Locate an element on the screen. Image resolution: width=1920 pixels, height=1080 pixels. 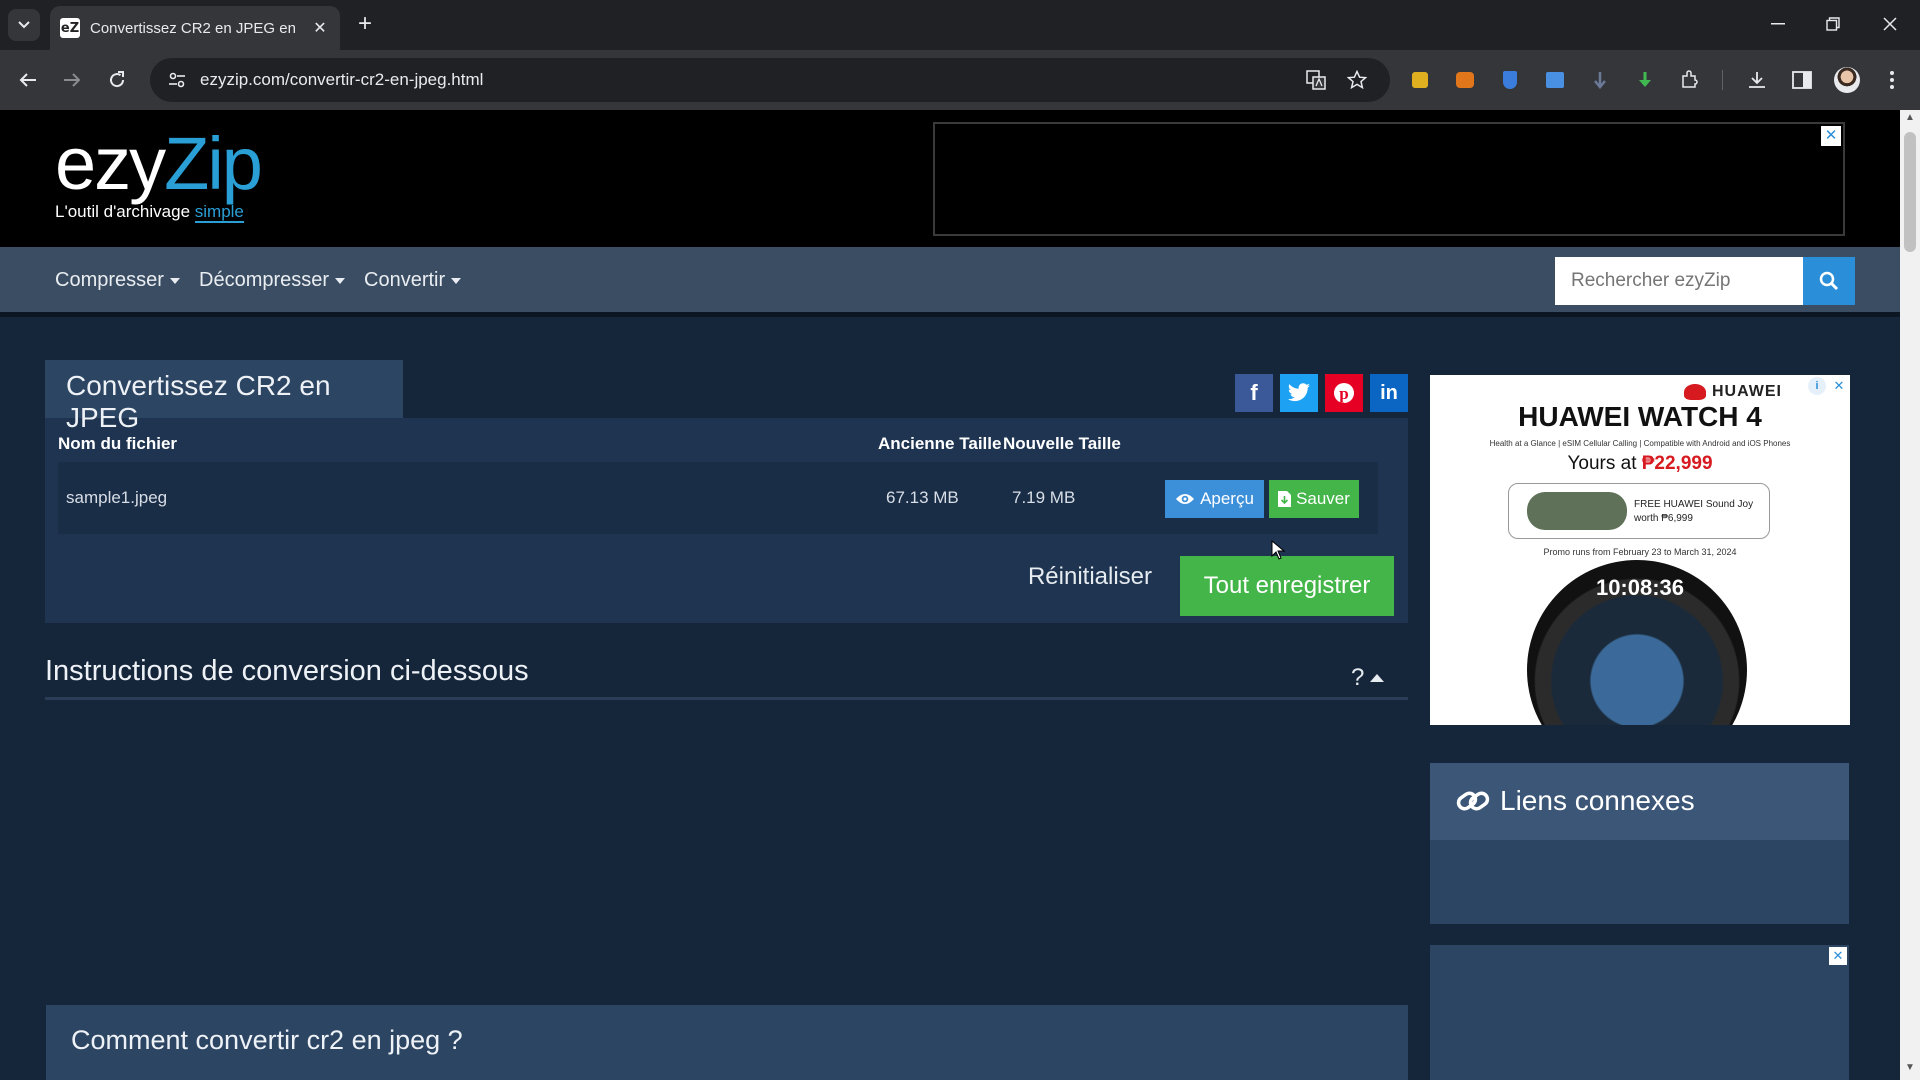
menu-icon is located at coordinates (1892, 80).